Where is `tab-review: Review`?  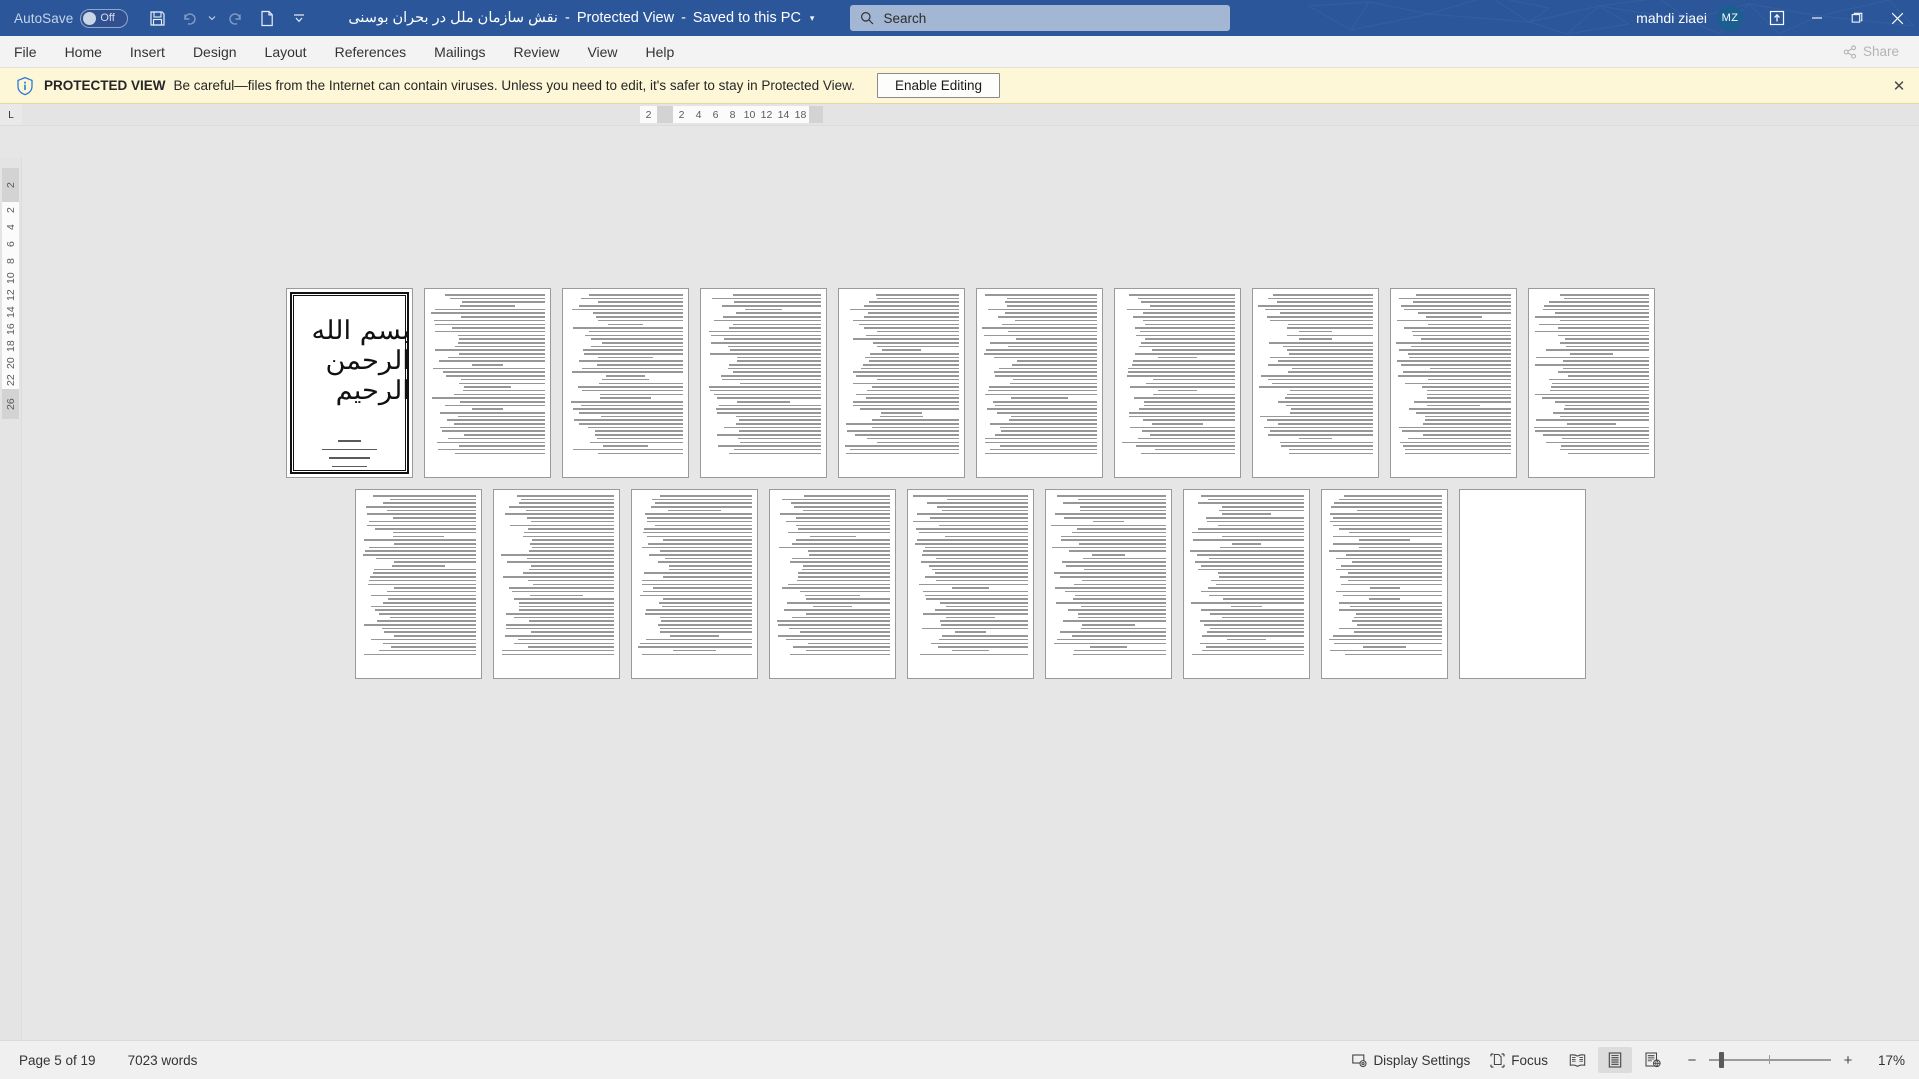 tab-review: Review is located at coordinates (537, 51).